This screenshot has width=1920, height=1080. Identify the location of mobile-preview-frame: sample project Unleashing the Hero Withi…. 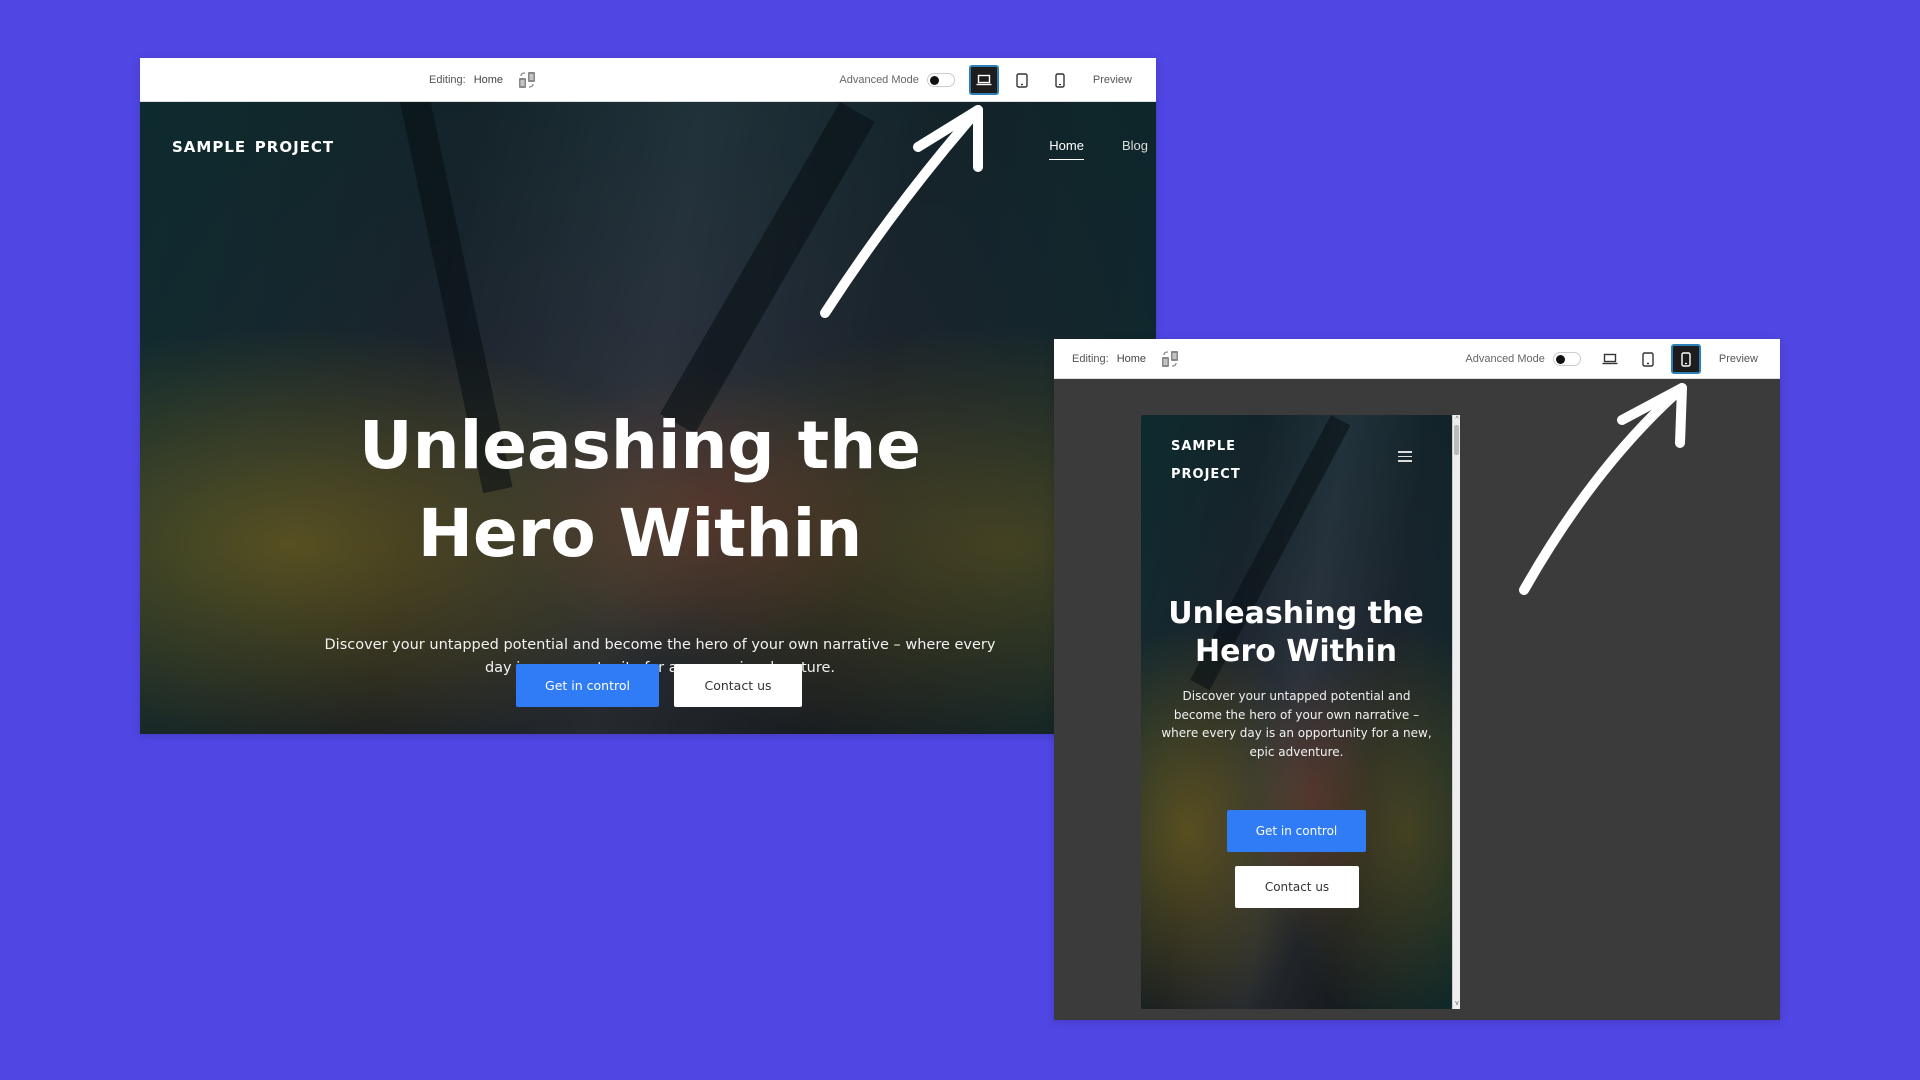
(1296, 712).